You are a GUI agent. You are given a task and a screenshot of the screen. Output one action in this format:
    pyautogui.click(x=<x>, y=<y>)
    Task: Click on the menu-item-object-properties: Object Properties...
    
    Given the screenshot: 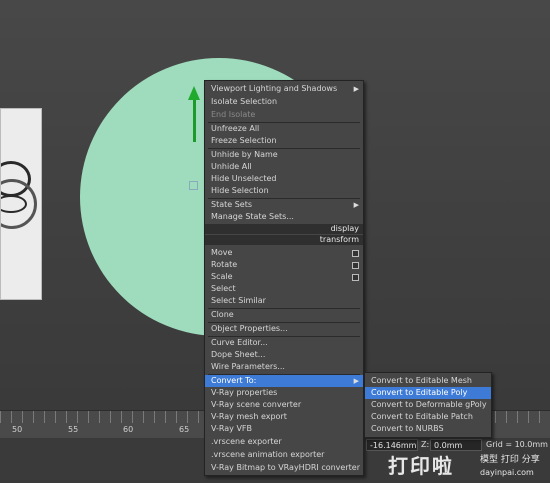 What is the action you would take?
    pyautogui.click(x=284, y=329)
    